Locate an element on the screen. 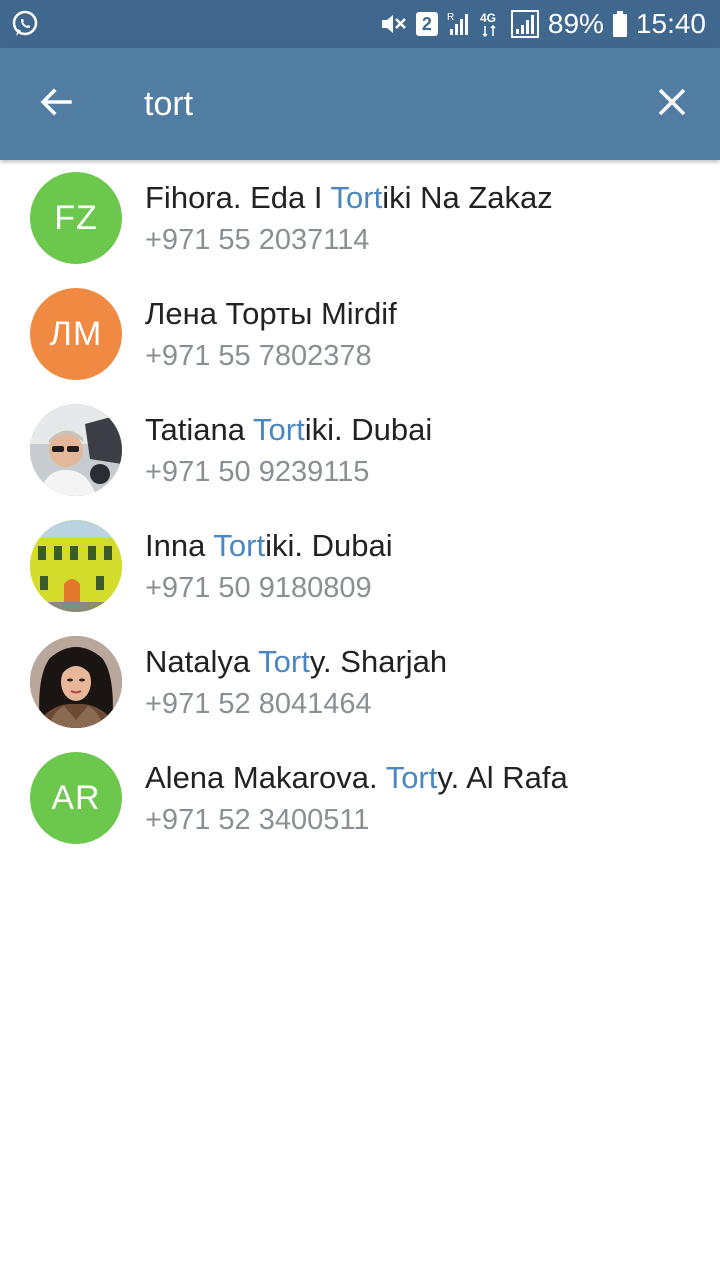 This screenshot has width=720, height=1280. contact-row: Natalya Torty. Sharjah +971 52 8041464 is located at coordinates (360, 682).